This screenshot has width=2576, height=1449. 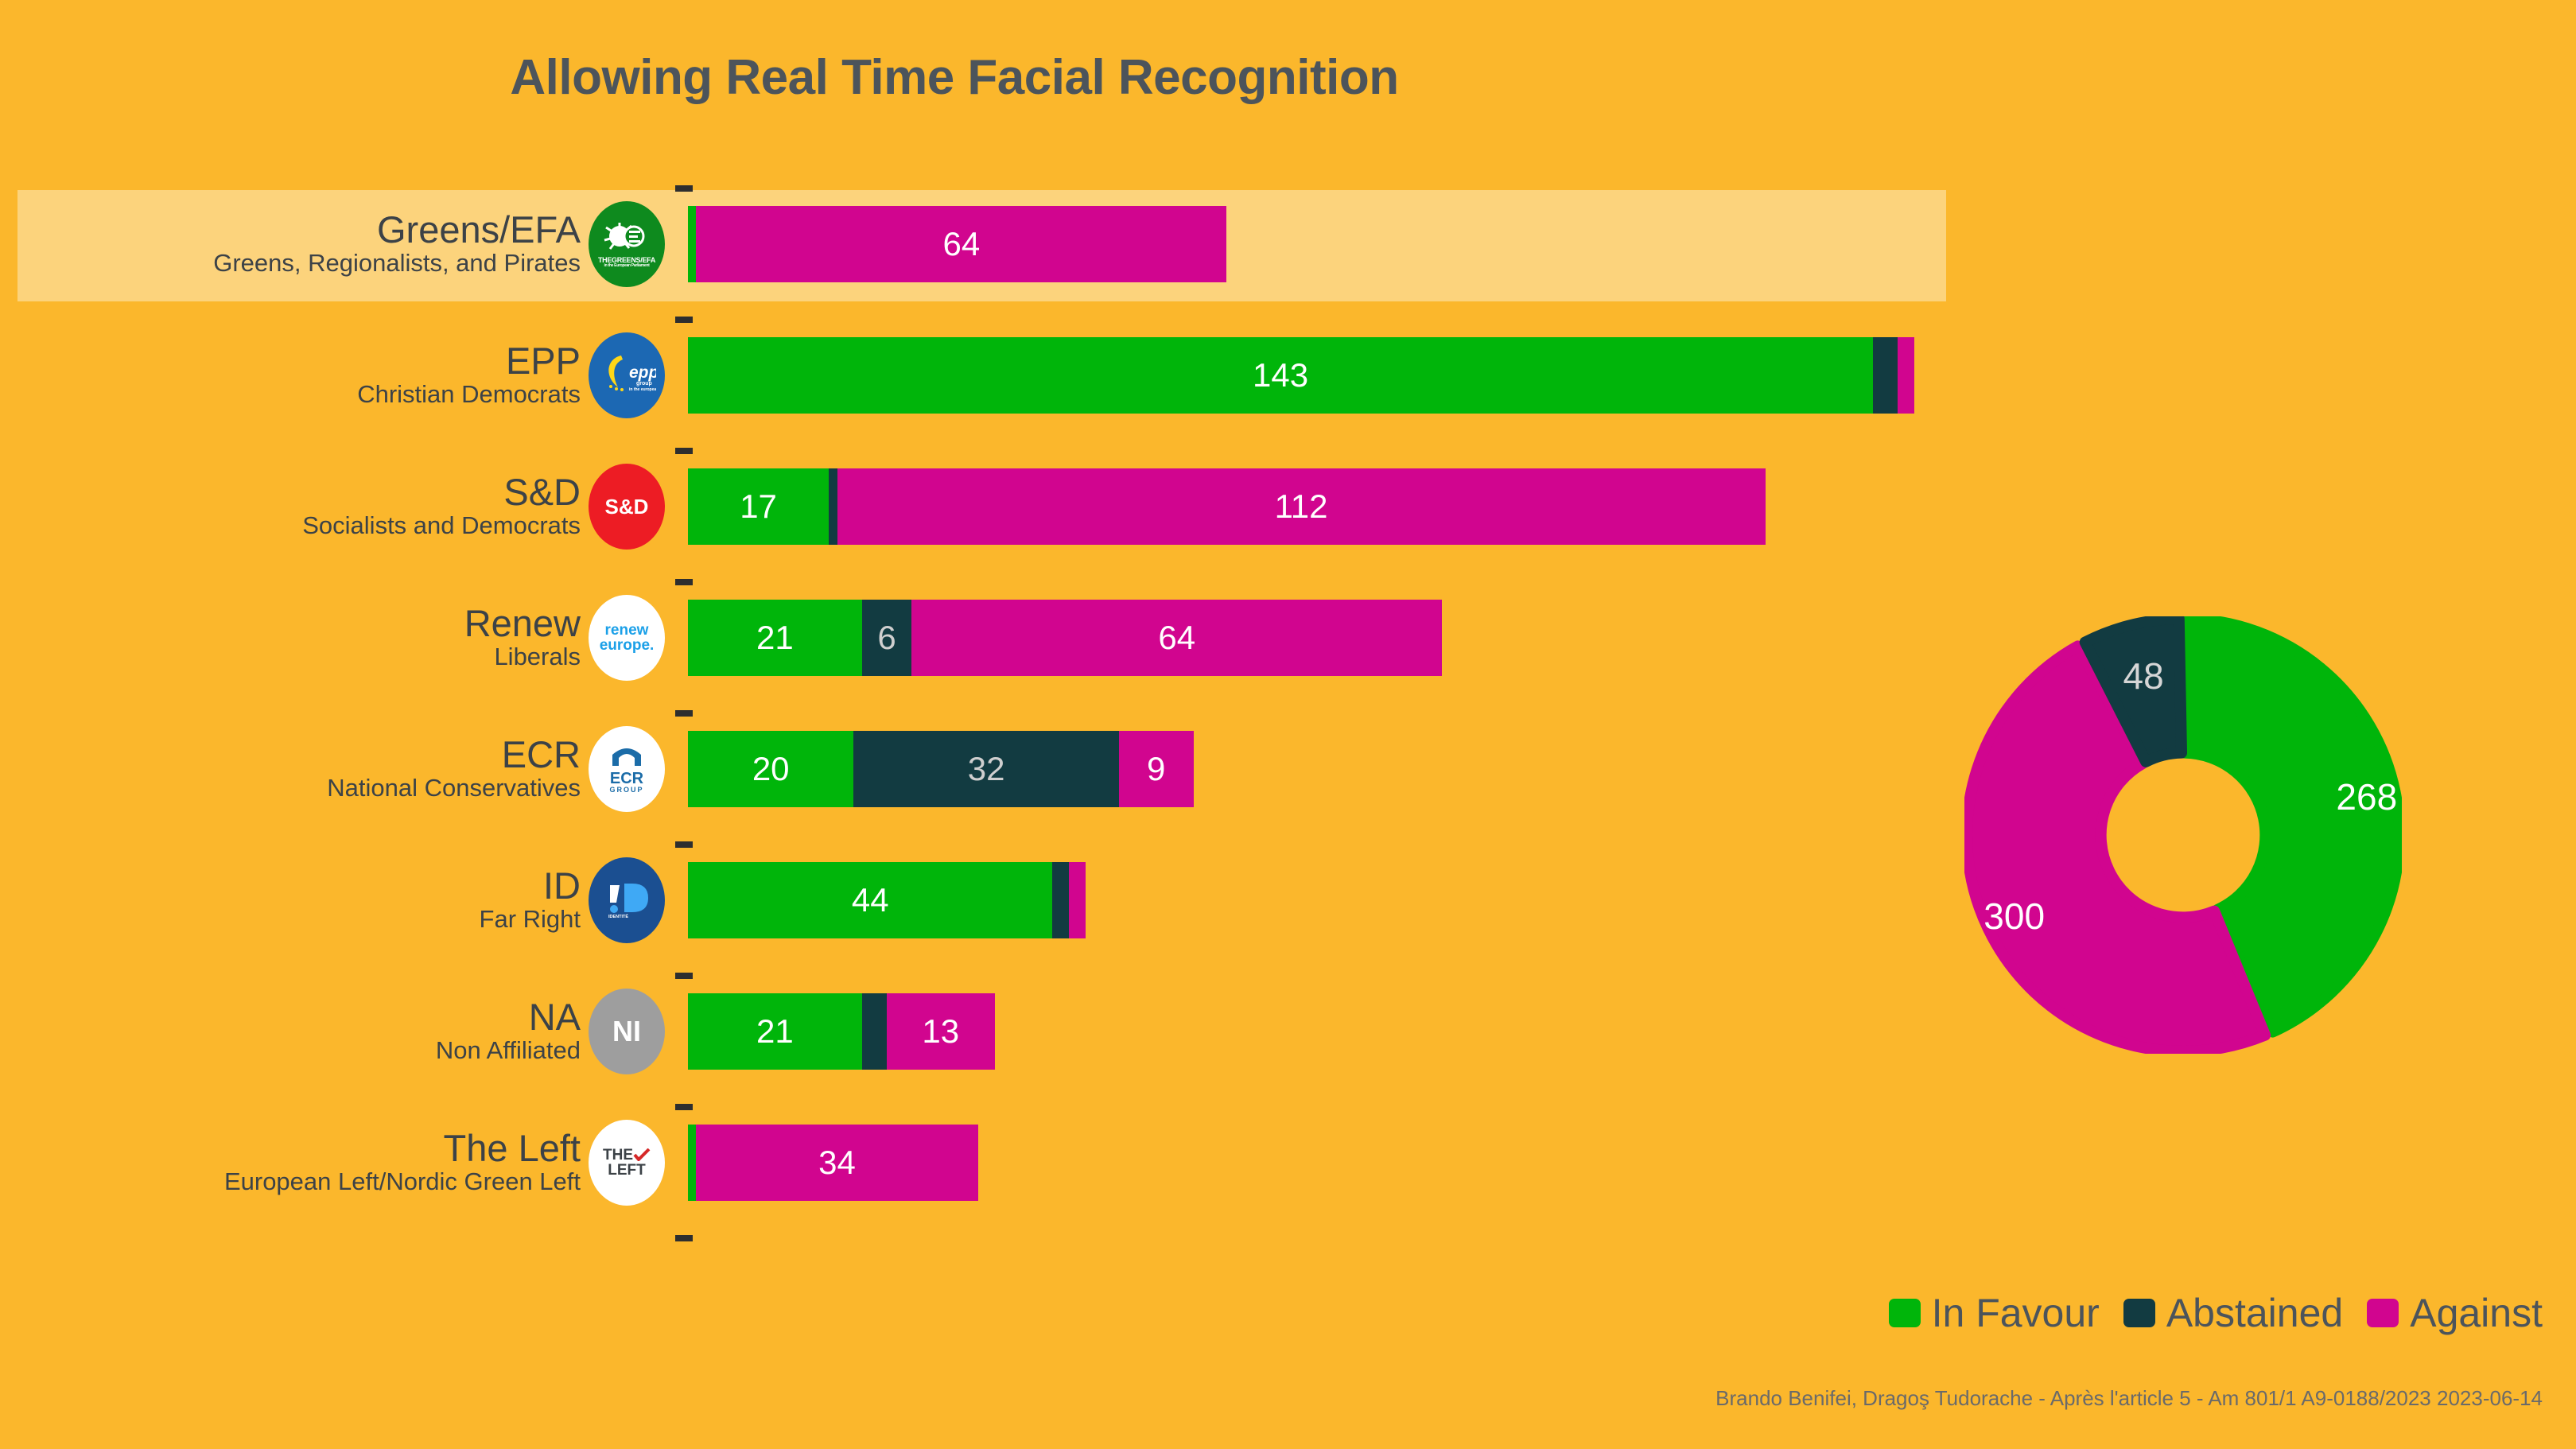 I want to click on ecr-group-logo-icon: ECR GROUP, so click(x=627, y=769).